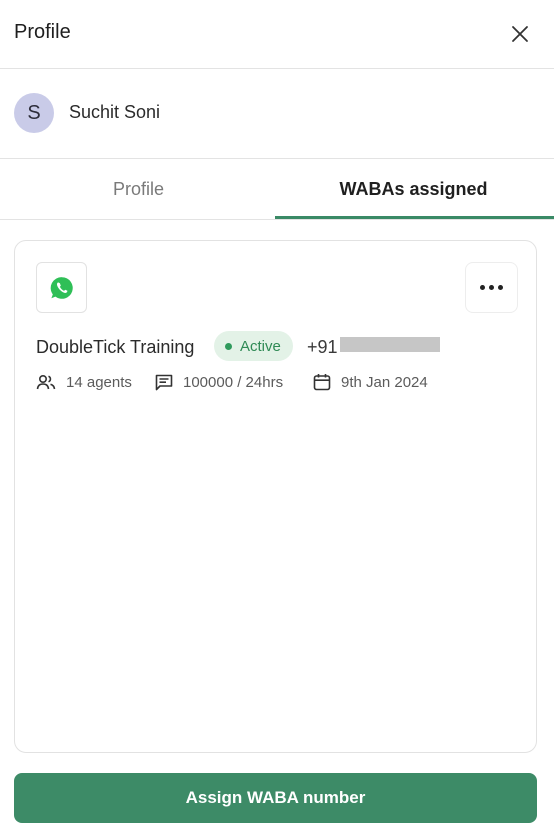 This screenshot has width=554, height=835. I want to click on assign-waba-button: Assign WABA number, so click(275, 798).